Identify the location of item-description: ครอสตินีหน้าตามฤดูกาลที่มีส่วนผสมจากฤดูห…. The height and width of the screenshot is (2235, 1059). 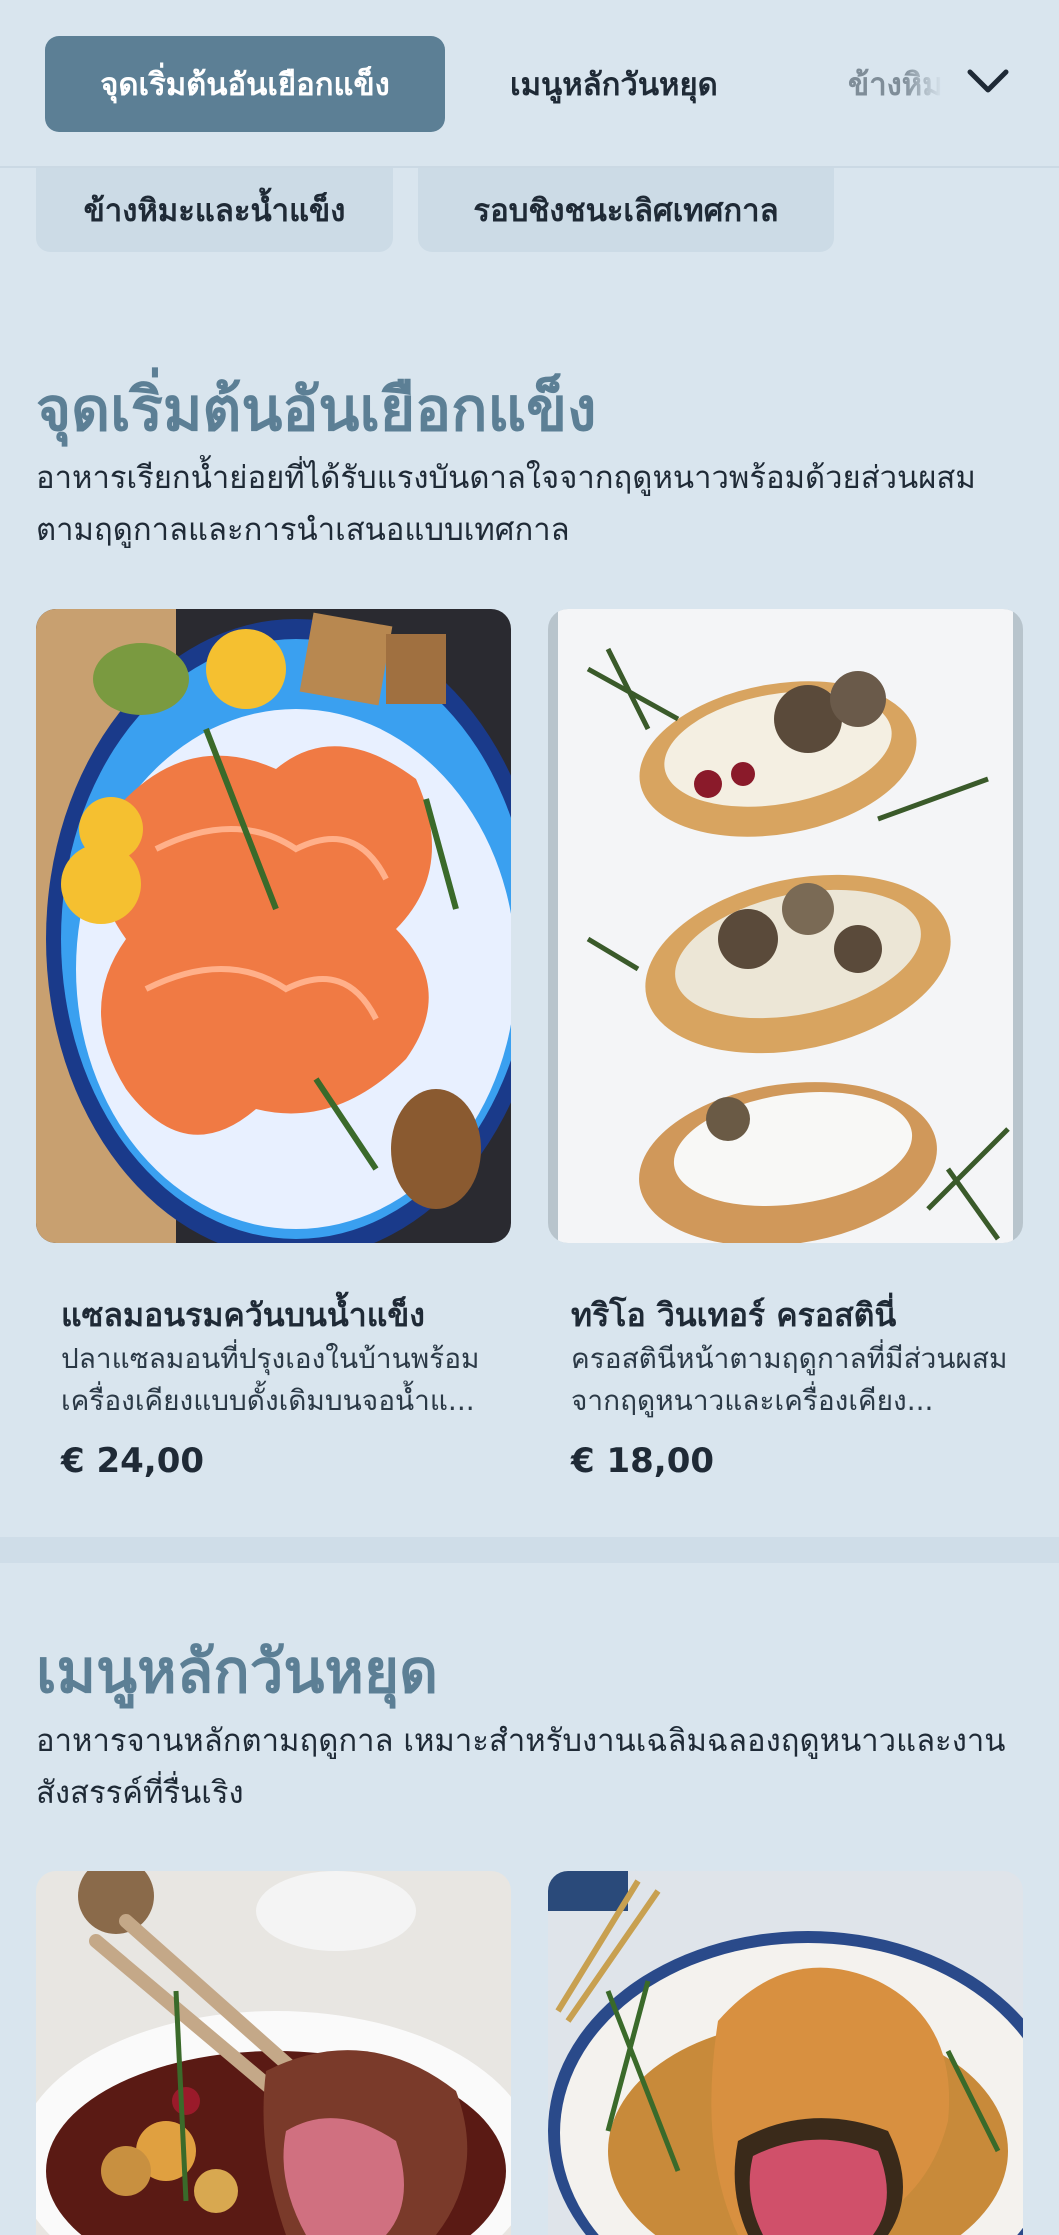
(789, 1379).